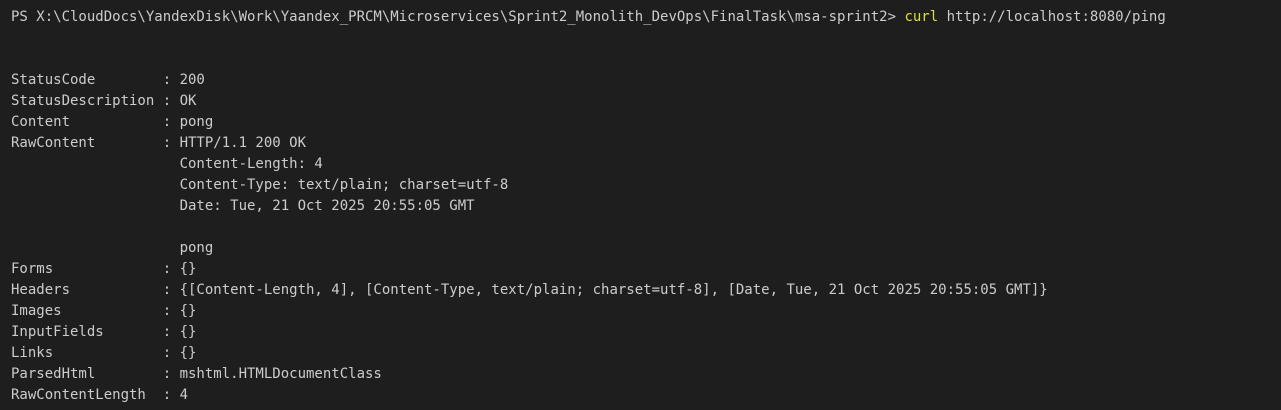 Image resolution: width=1281 pixels, height=410 pixels. Describe the element at coordinates (921, 17) in the screenshot. I see `command-name: curl` at that location.